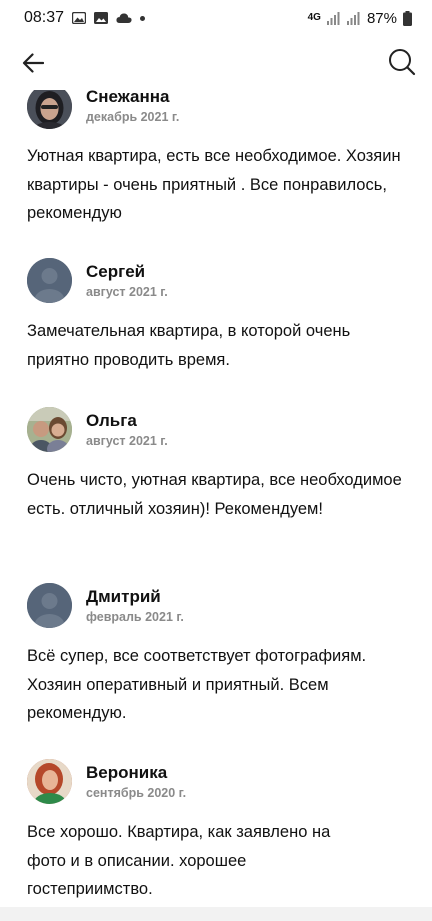 The image size is (432, 921). I want to click on status-right: 4G 87%, so click(360, 18).